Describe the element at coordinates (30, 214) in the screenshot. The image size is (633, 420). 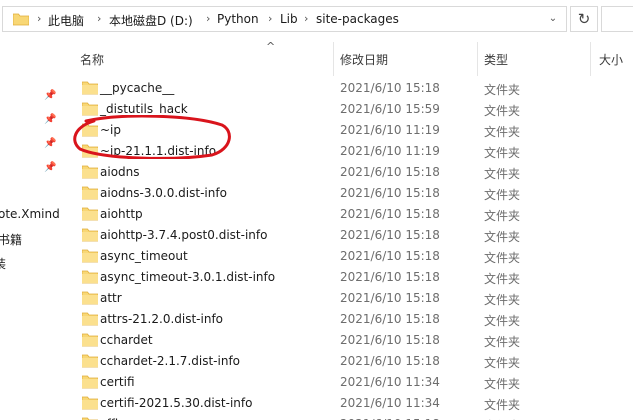
I see `nav-item-xmind: ote.Xmind` at that location.